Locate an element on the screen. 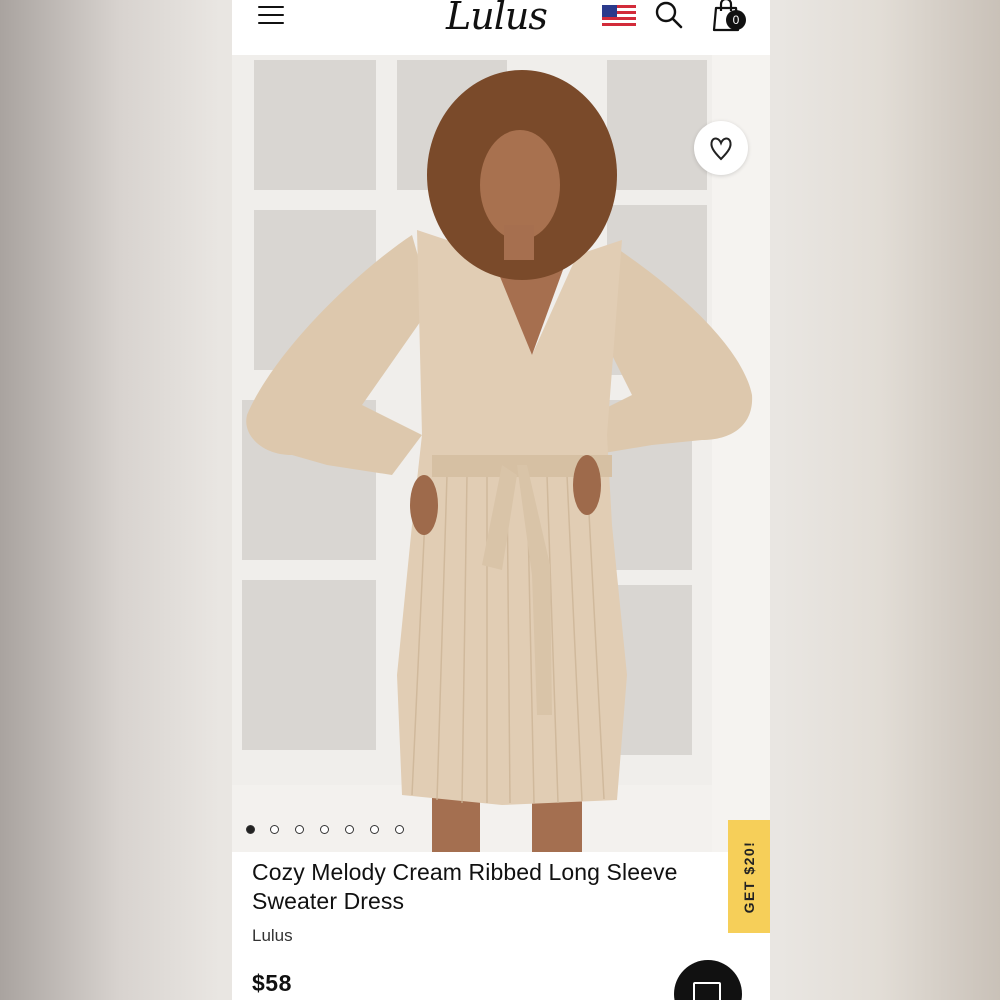 This screenshot has height=1000, width=1000. us-flag-icon is located at coordinates (619, 17).